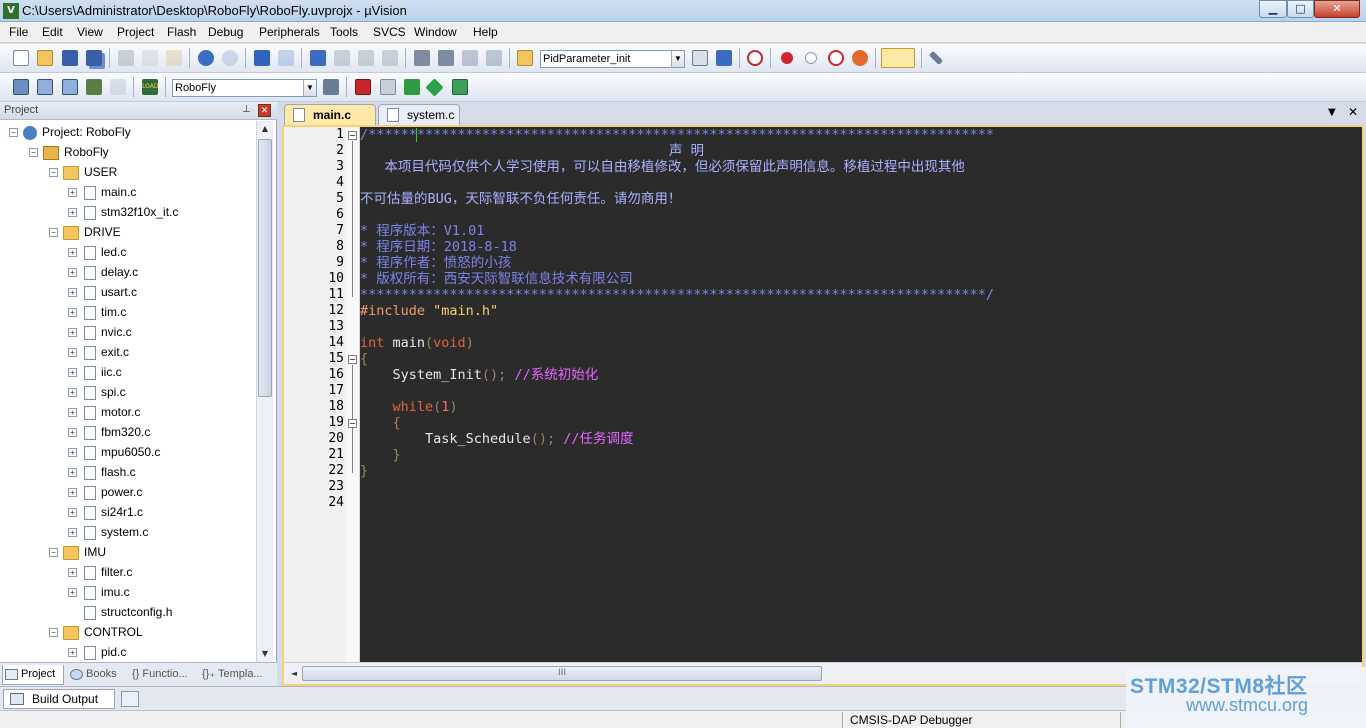 This screenshot has height=728, width=1366. What do you see at coordinates (97, 675) in the screenshot?
I see `tab-books: Books` at bounding box center [97, 675].